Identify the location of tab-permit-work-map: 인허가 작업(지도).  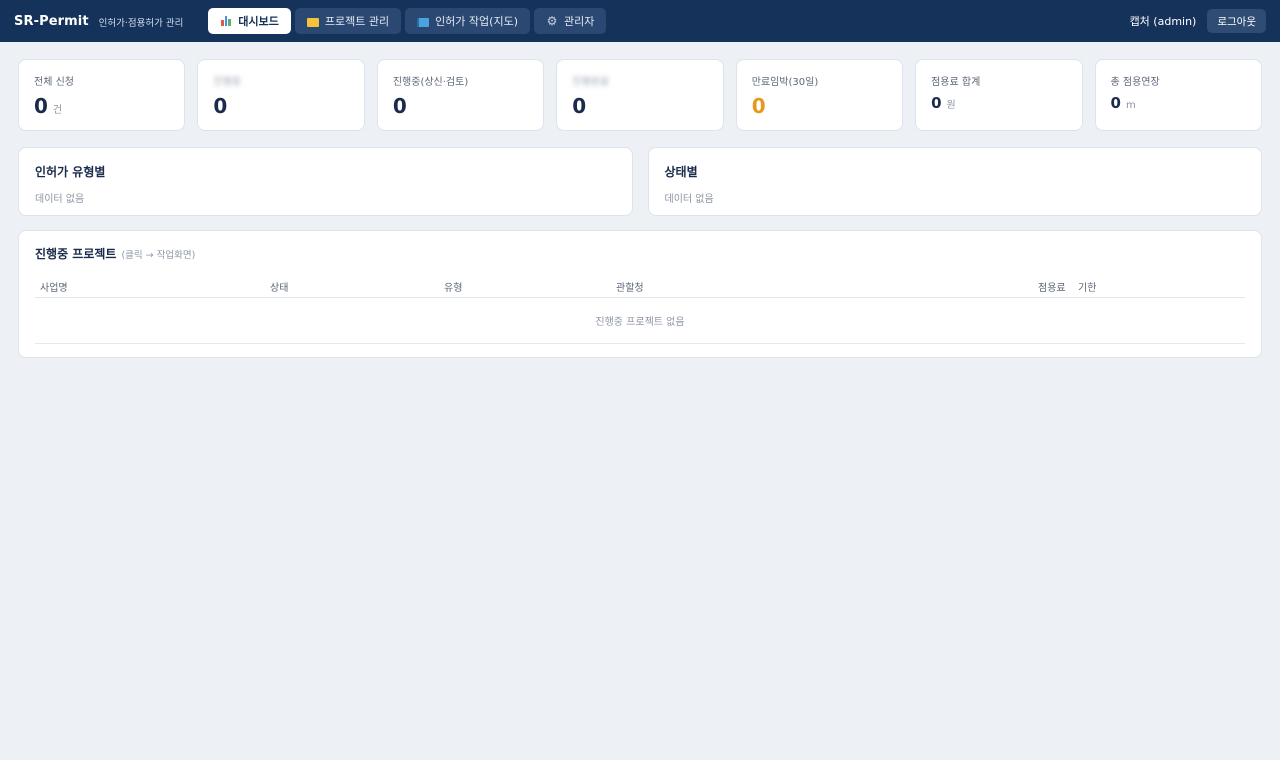
(467, 21).